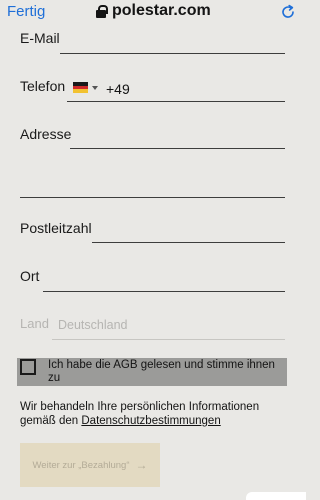  What do you see at coordinates (176, 101) in the screenshot?
I see `phone-field` at bounding box center [176, 101].